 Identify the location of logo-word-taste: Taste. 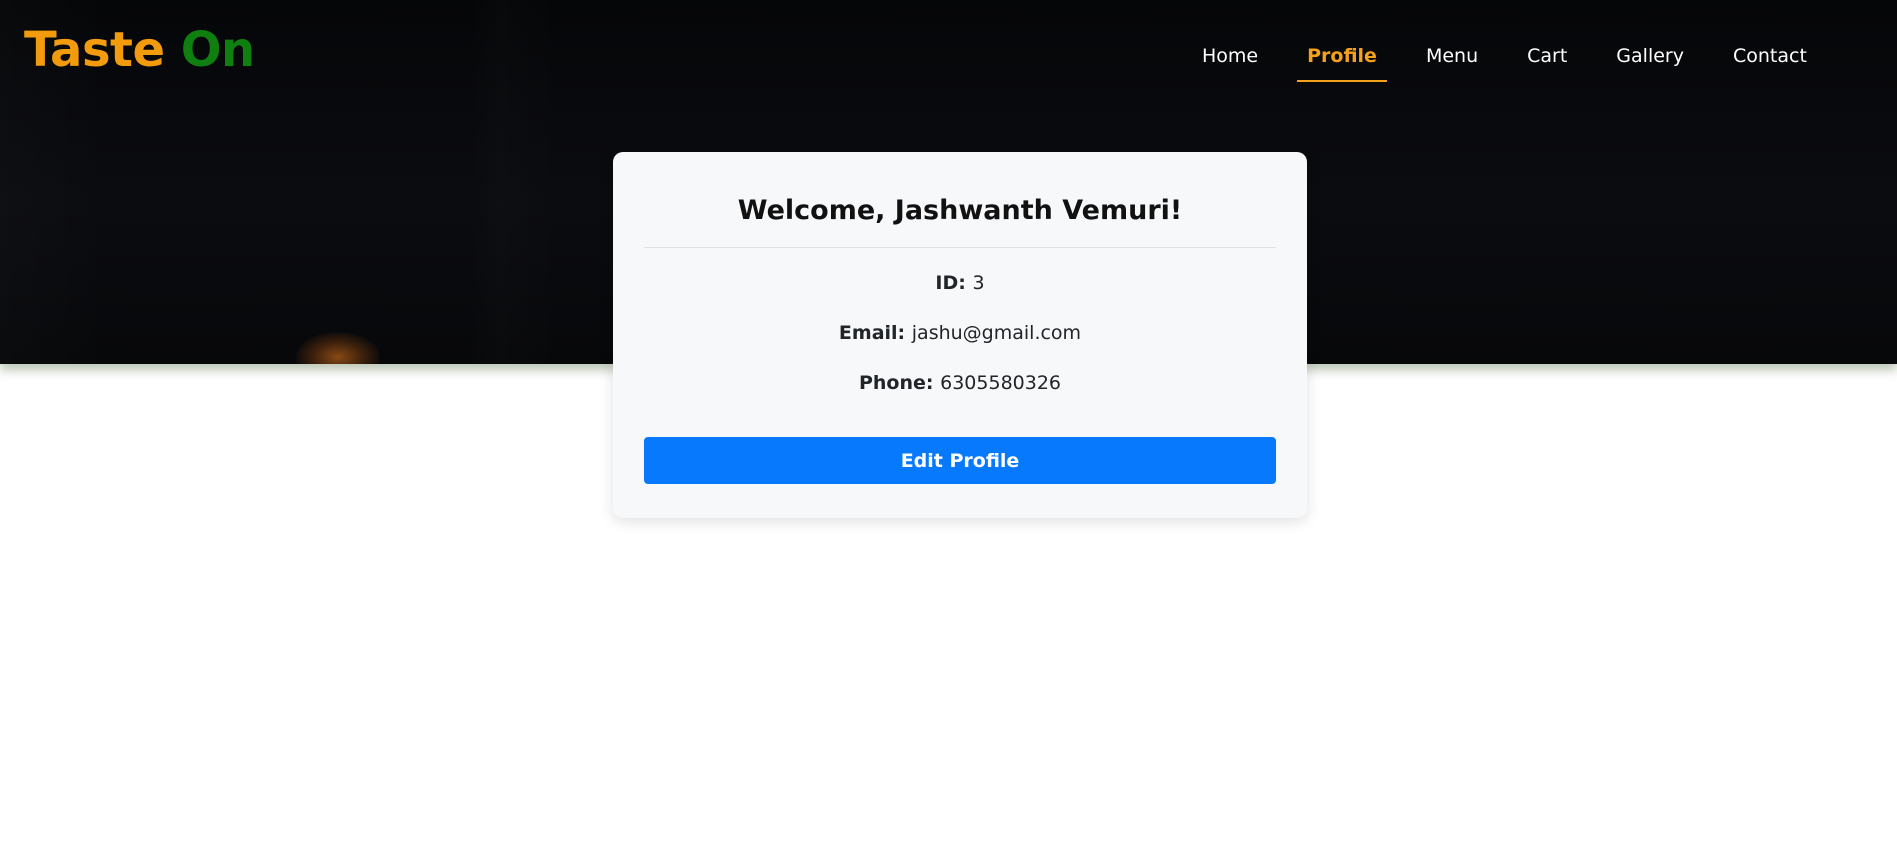
(94, 50).